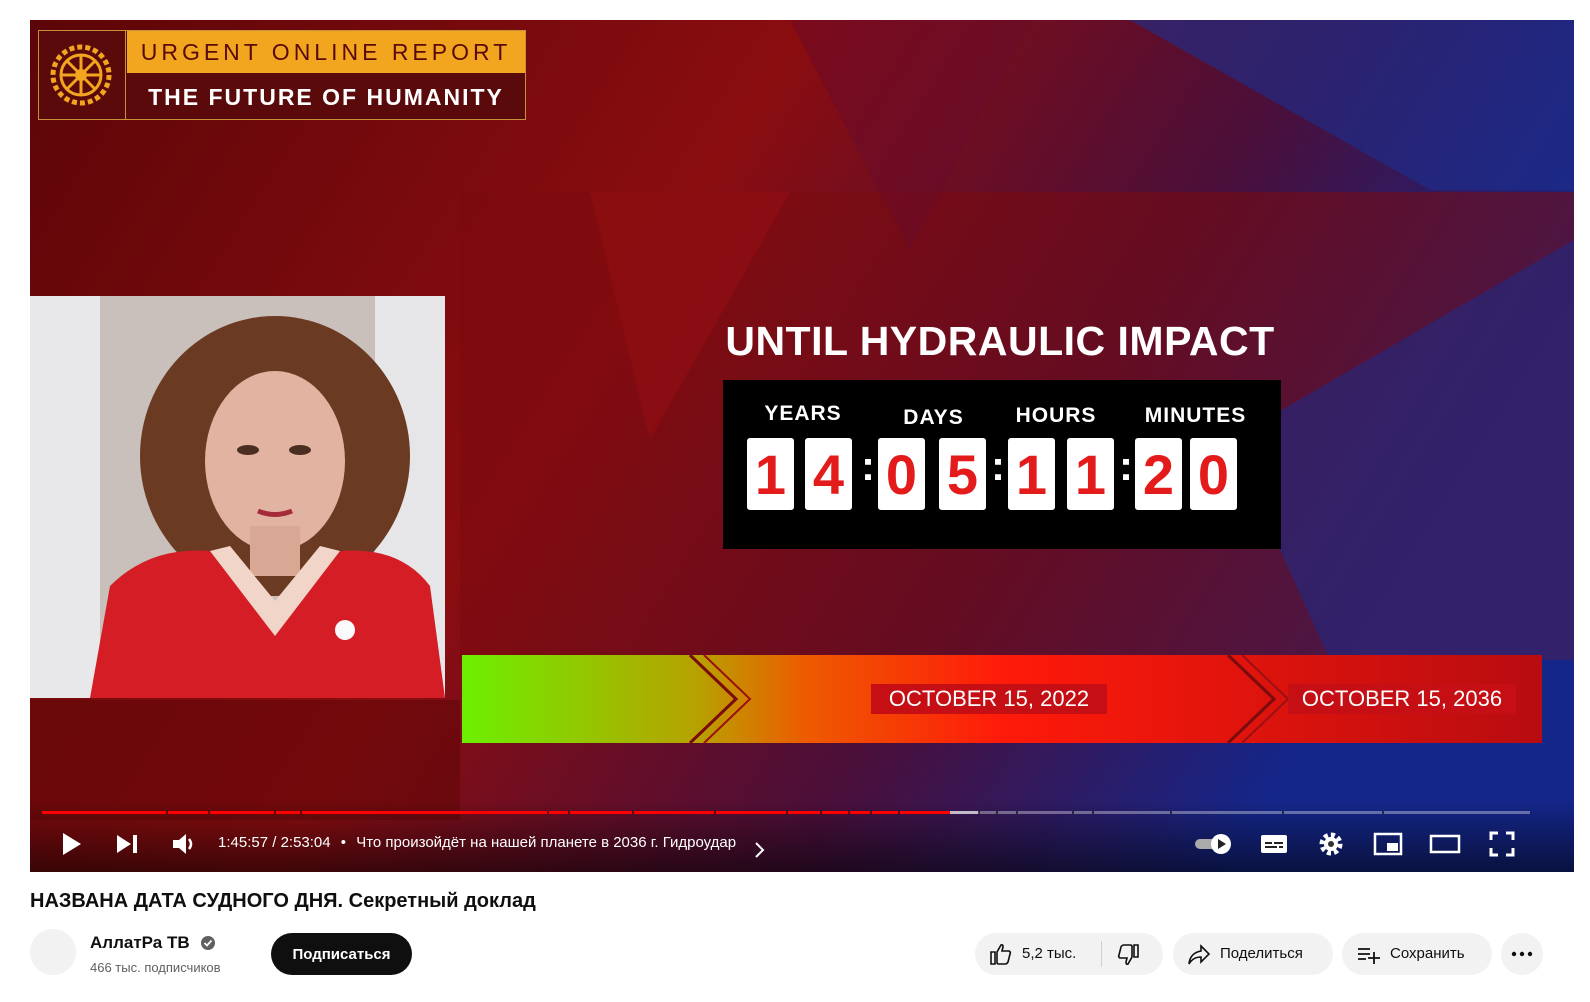 This screenshot has width=1590, height=1002. What do you see at coordinates (1199, 954) in the screenshot?
I see `share-arrow-icon` at bounding box center [1199, 954].